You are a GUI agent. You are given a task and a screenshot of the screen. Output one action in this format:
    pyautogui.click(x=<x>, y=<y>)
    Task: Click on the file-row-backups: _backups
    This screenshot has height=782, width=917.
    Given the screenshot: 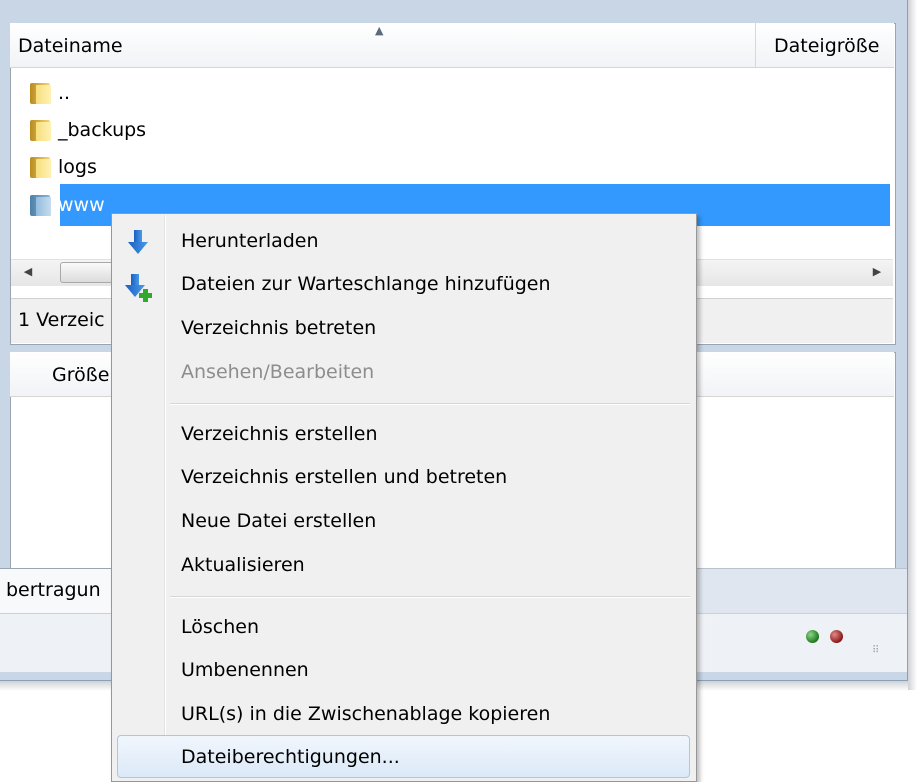 What is the action you would take?
    pyautogui.click(x=87, y=130)
    